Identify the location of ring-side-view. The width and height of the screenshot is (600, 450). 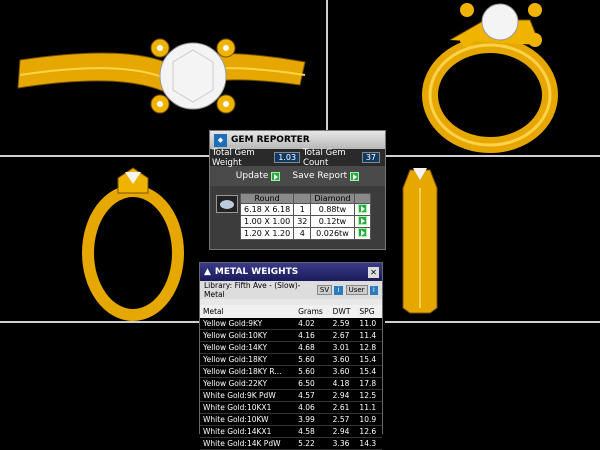
(420, 241).